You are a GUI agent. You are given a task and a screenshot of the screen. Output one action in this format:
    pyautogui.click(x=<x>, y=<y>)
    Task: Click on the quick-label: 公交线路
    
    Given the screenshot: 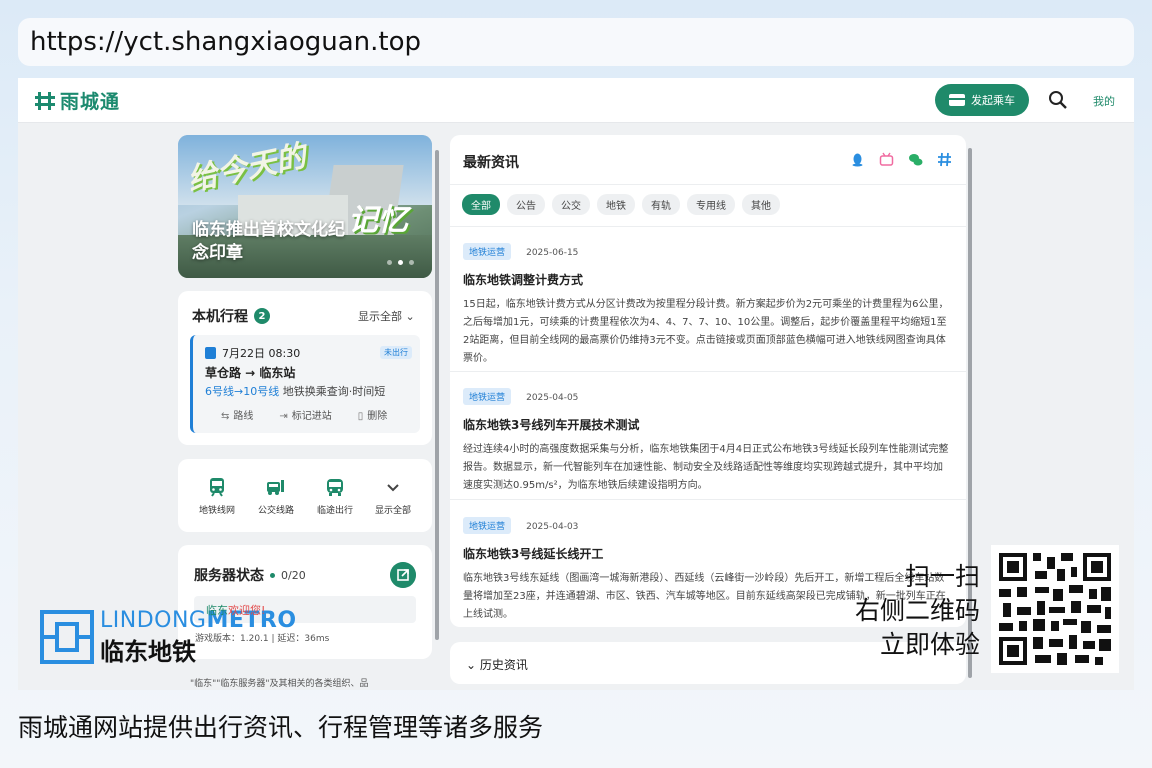 What is the action you would take?
    pyautogui.click(x=275, y=511)
    